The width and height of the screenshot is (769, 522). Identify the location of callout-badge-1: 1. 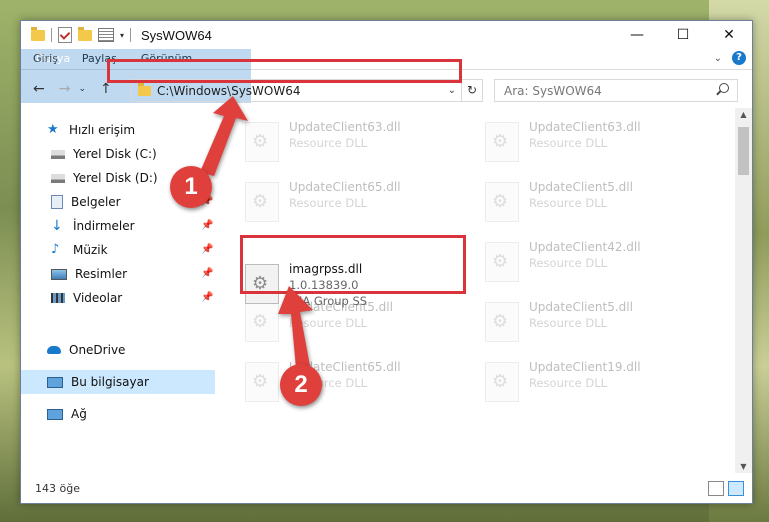
(191, 187).